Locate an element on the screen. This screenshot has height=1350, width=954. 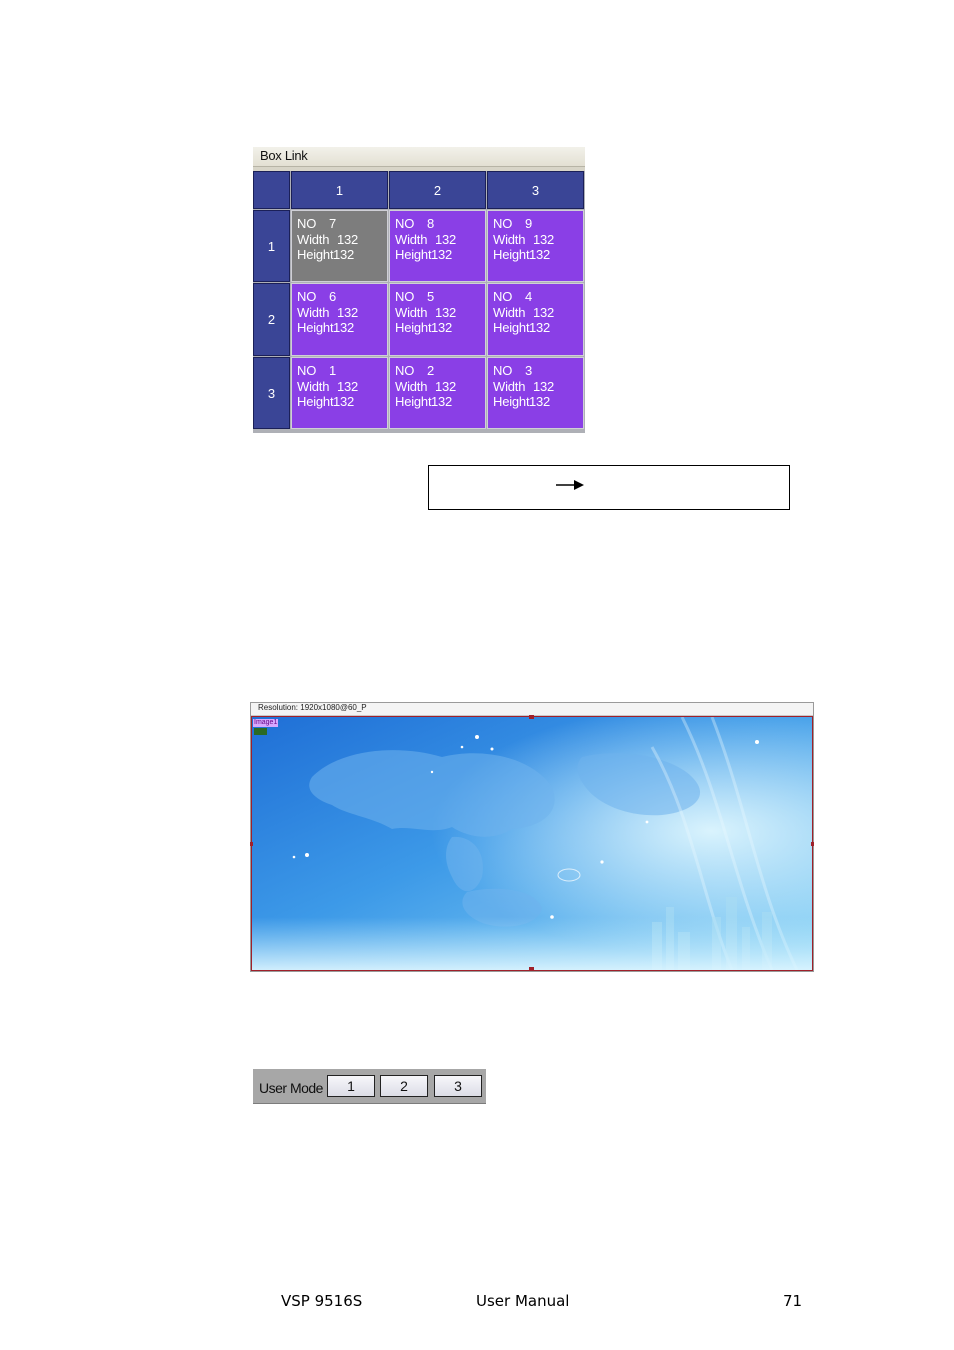
grid-corner is located at coordinates (271, 190).